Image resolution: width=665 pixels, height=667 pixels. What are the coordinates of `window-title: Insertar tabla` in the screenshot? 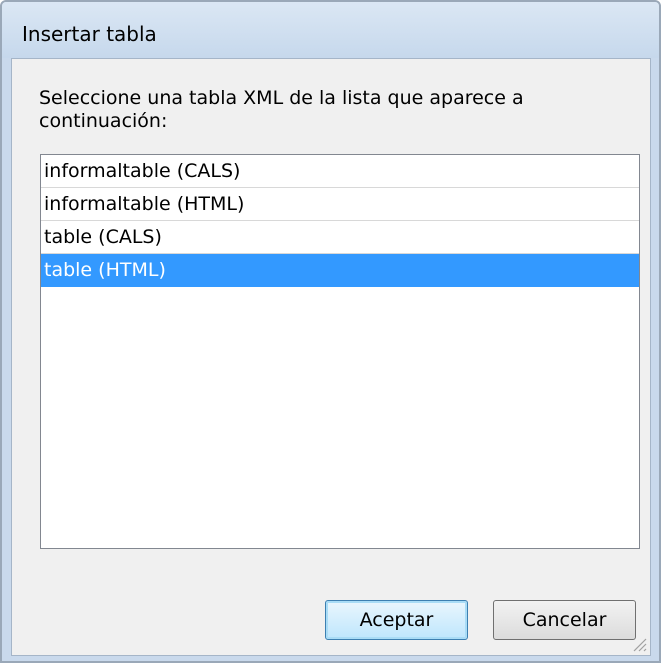 It's located at (89, 34).